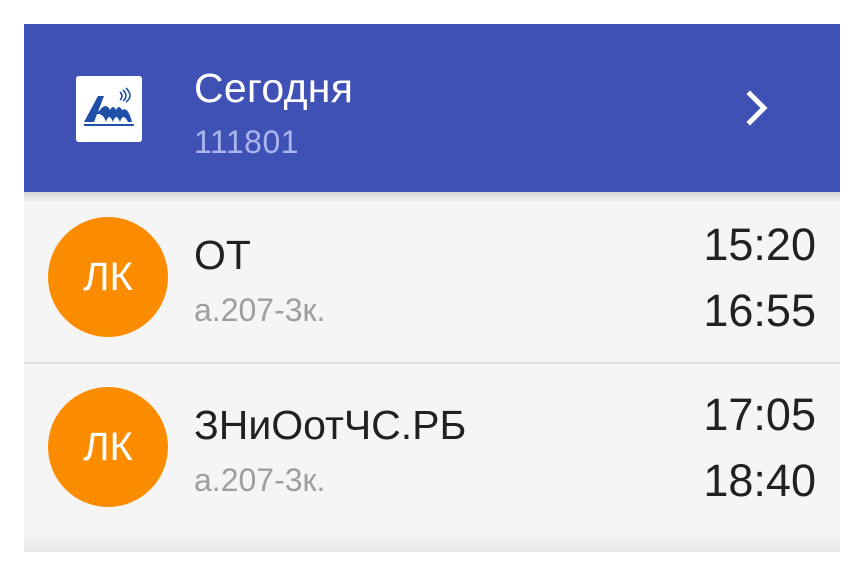  What do you see at coordinates (759, 244) in the screenshot?
I see `lesson-start-time: 15:20` at bounding box center [759, 244].